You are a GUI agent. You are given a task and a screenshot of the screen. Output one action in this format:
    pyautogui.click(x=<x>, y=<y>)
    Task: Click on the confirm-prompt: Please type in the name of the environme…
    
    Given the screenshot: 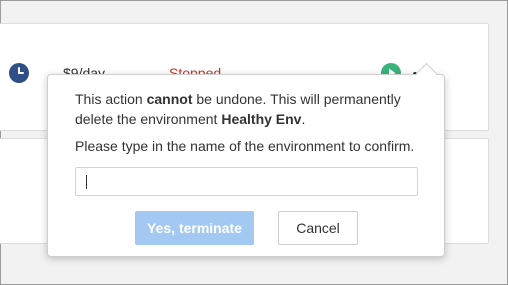 What is the action you would take?
    pyautogui.click(x=245, y=146)
    